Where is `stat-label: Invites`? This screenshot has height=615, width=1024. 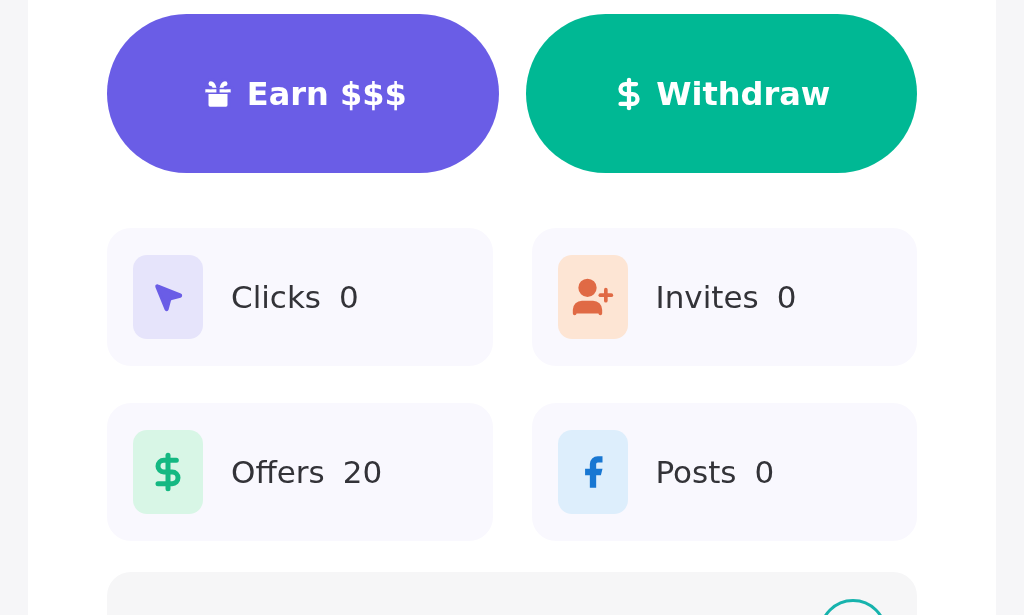
stat-label: Invites is located at coordinates (707, 297).